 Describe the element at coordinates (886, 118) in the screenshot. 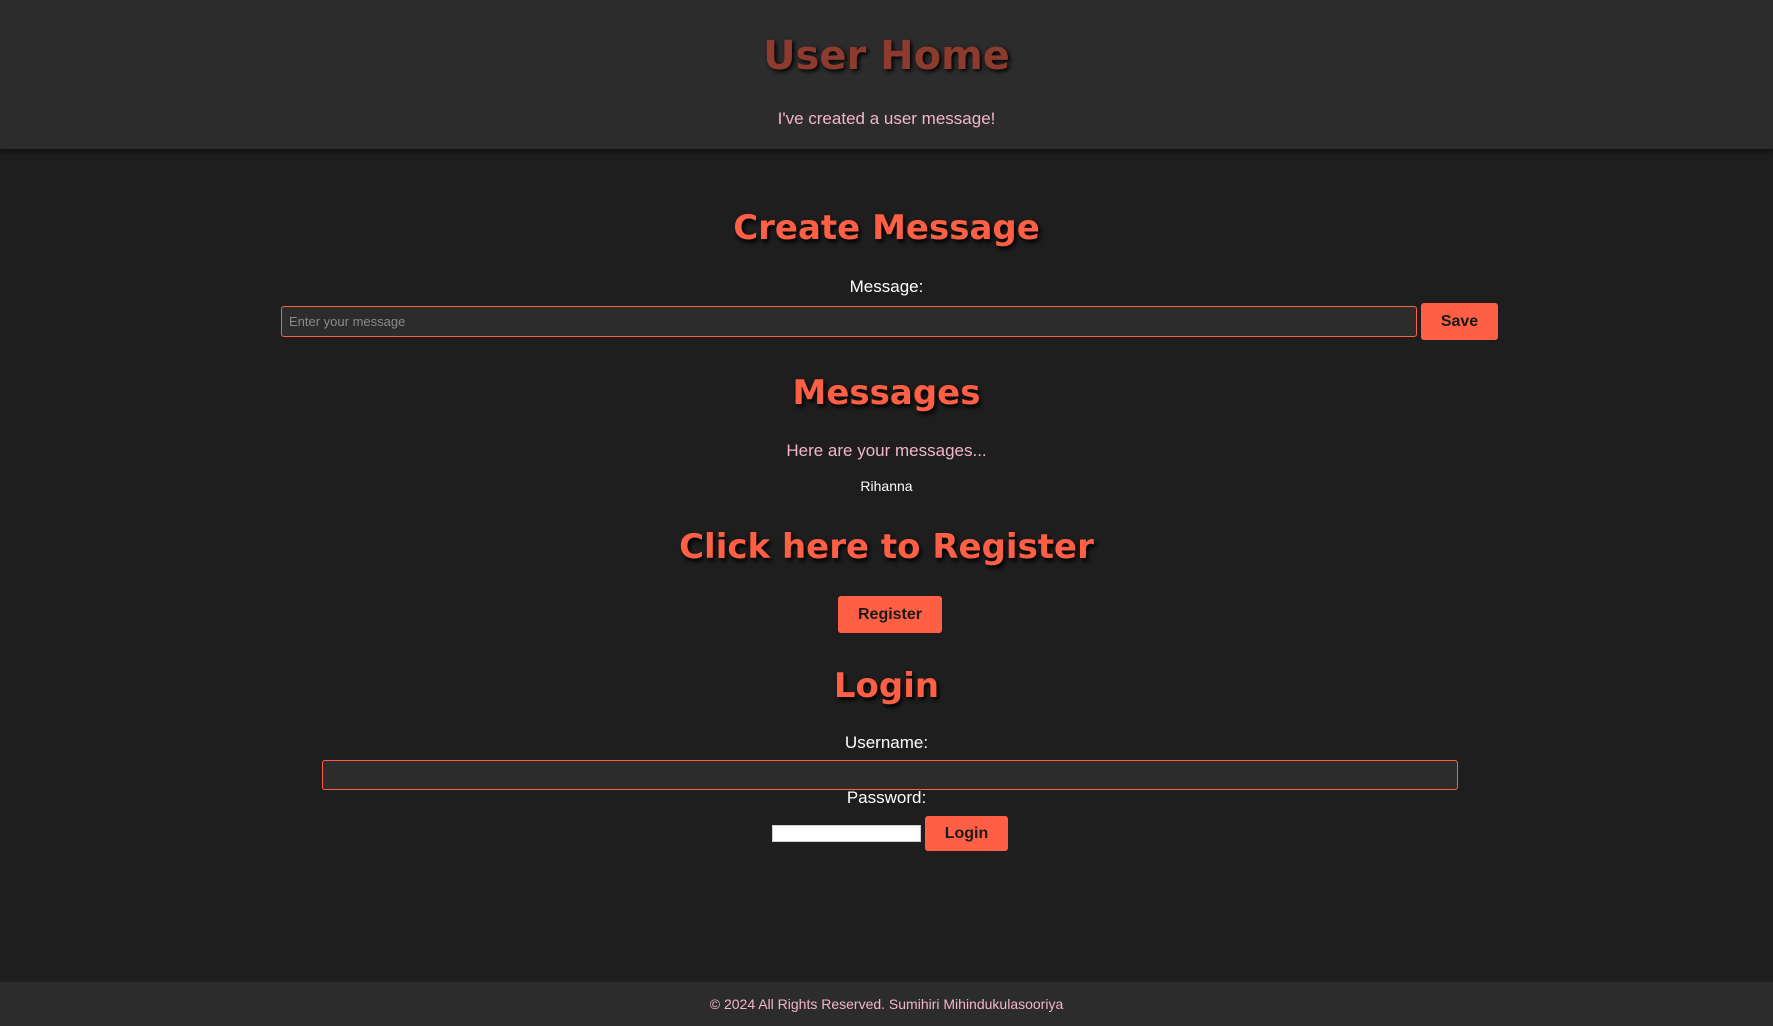

I see `status-message: I've created a user message!` at that location.